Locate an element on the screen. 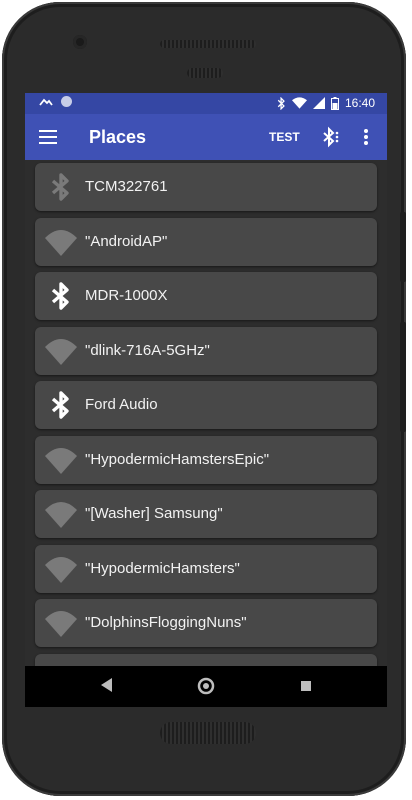 The image size is (412, 800). status-bar: 16:40 is located at coordinates (206, 103).